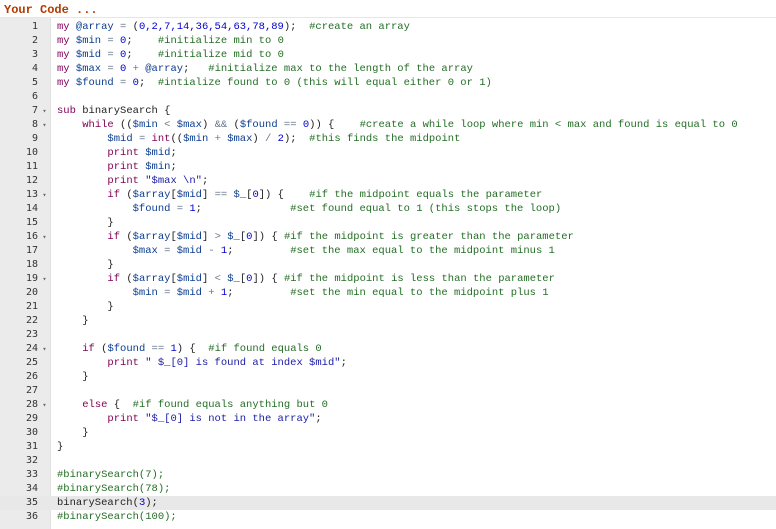  I want to click on line-number: 32, so click(31, 460).